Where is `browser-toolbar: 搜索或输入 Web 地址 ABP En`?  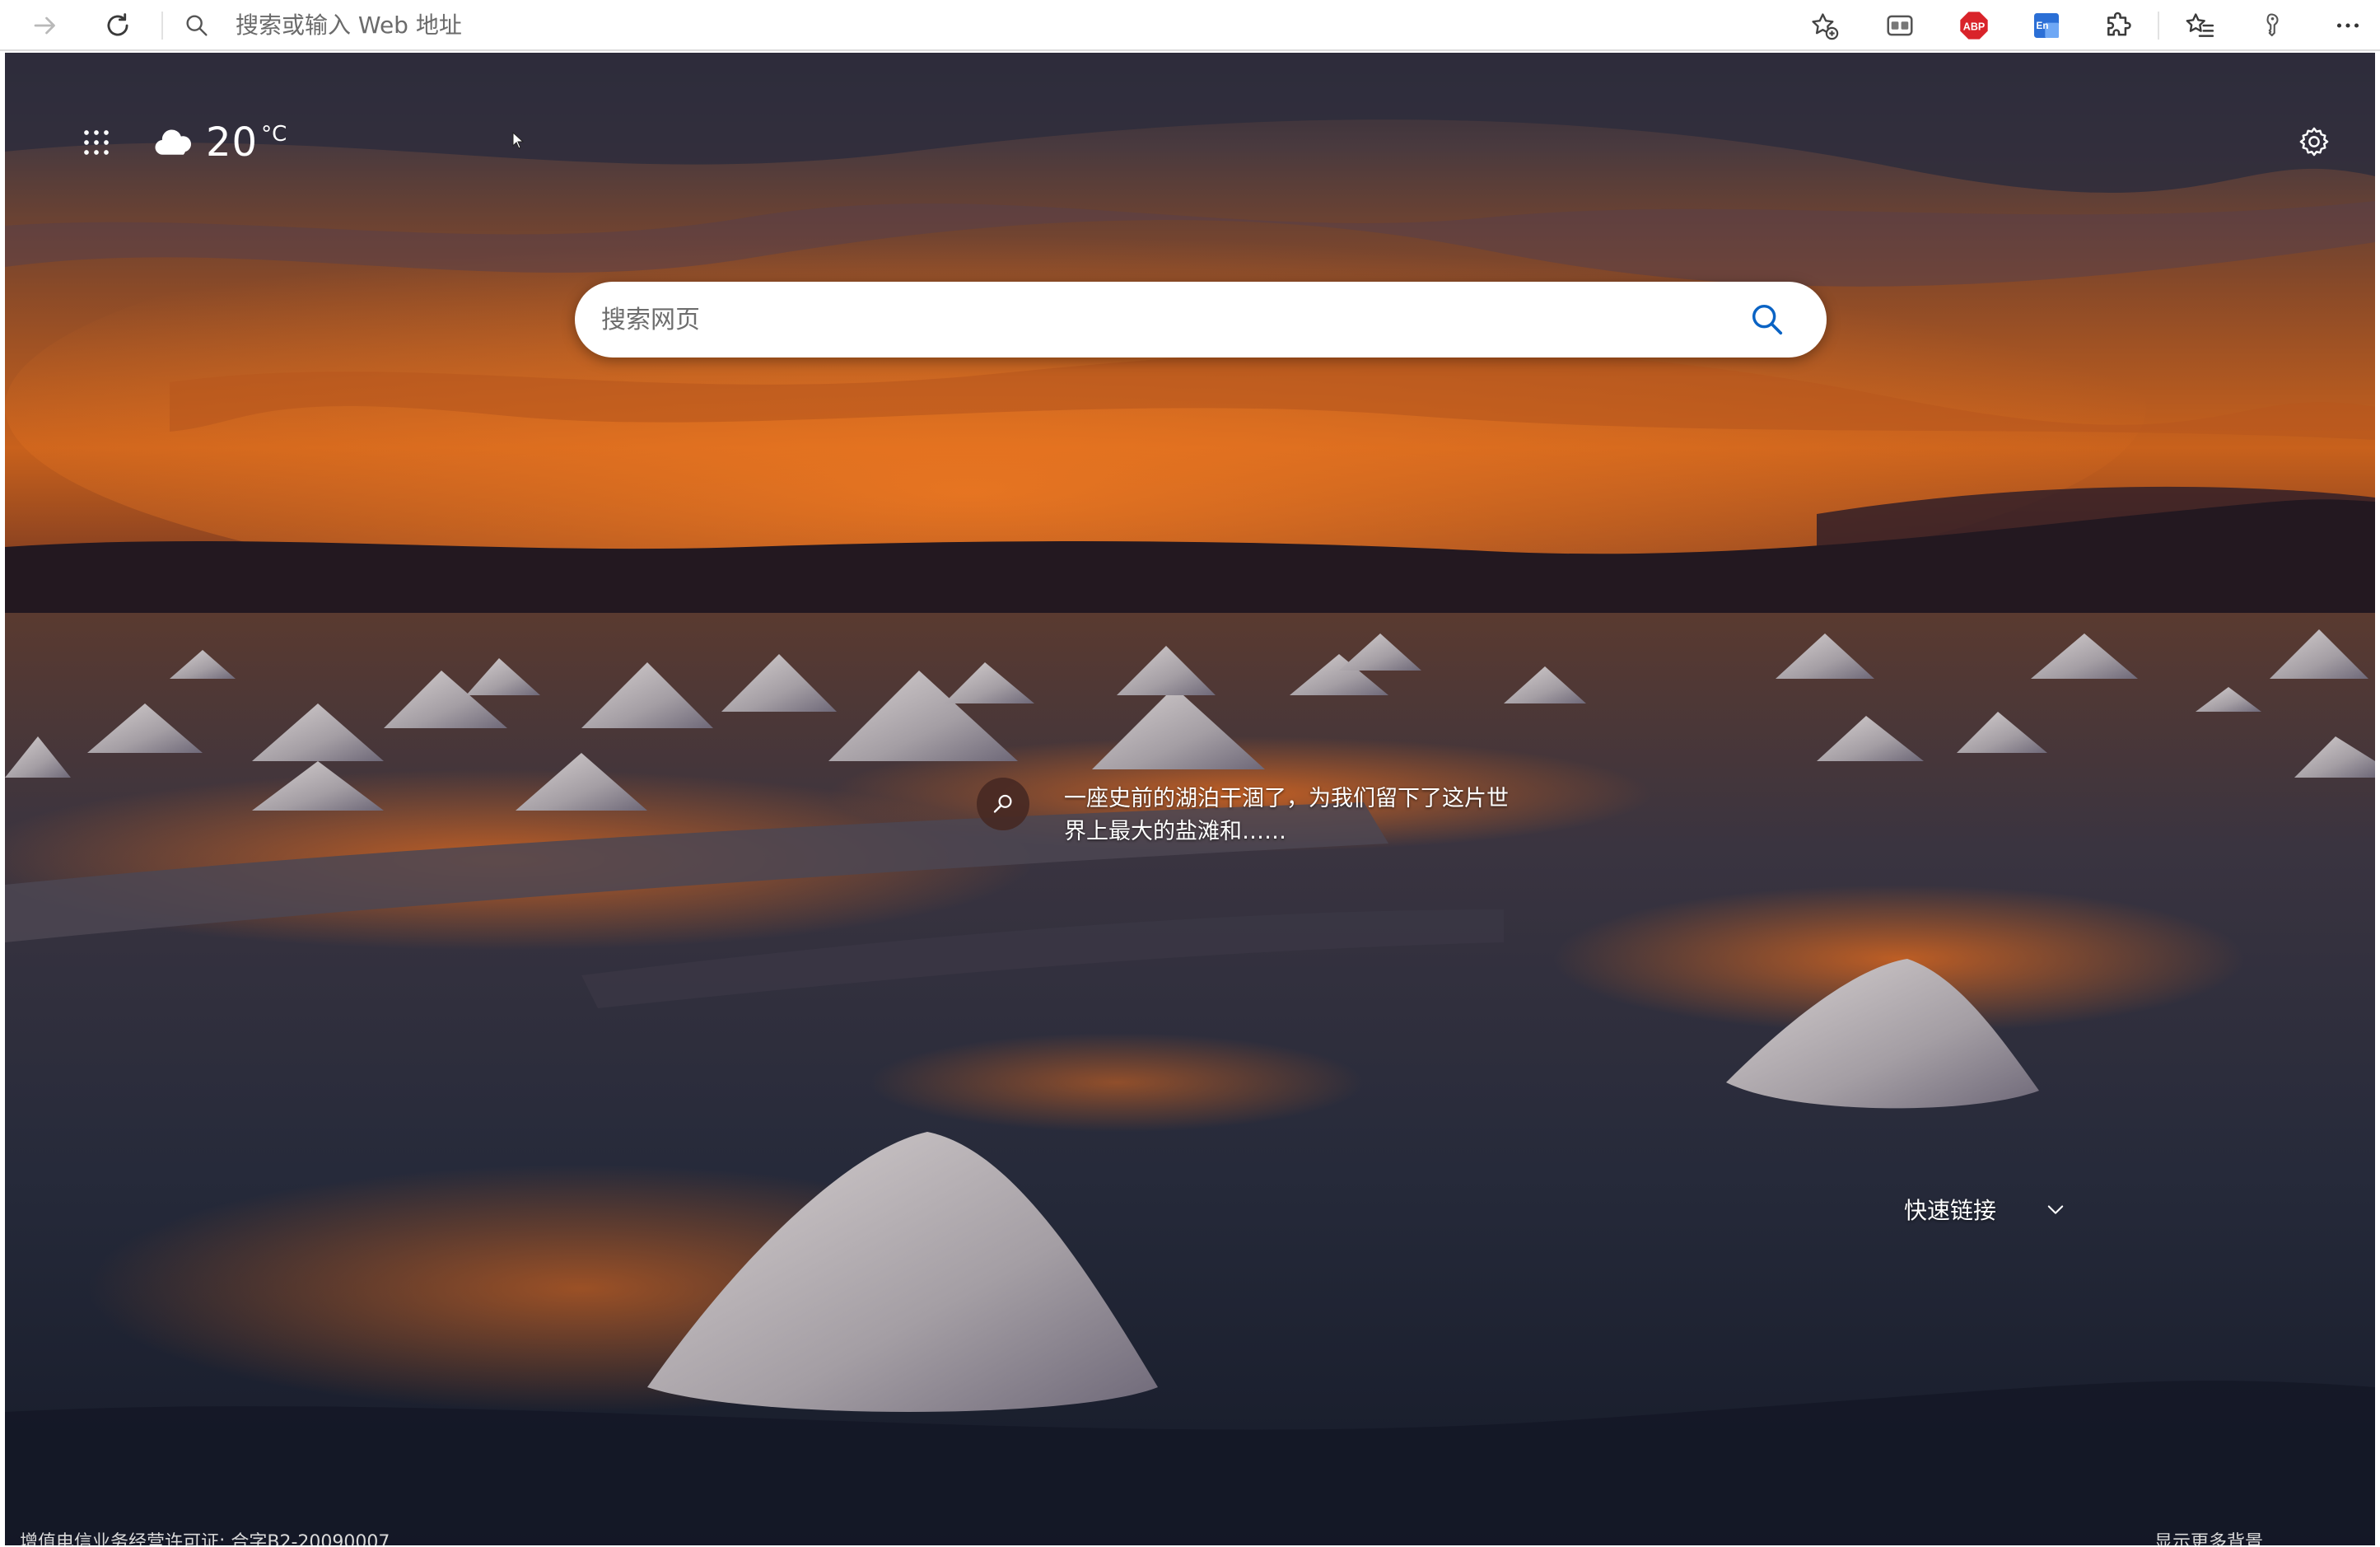 browser-toolbar: 搜索或输入 Web 地址 ABP En is located at coordinates (1190, 25).